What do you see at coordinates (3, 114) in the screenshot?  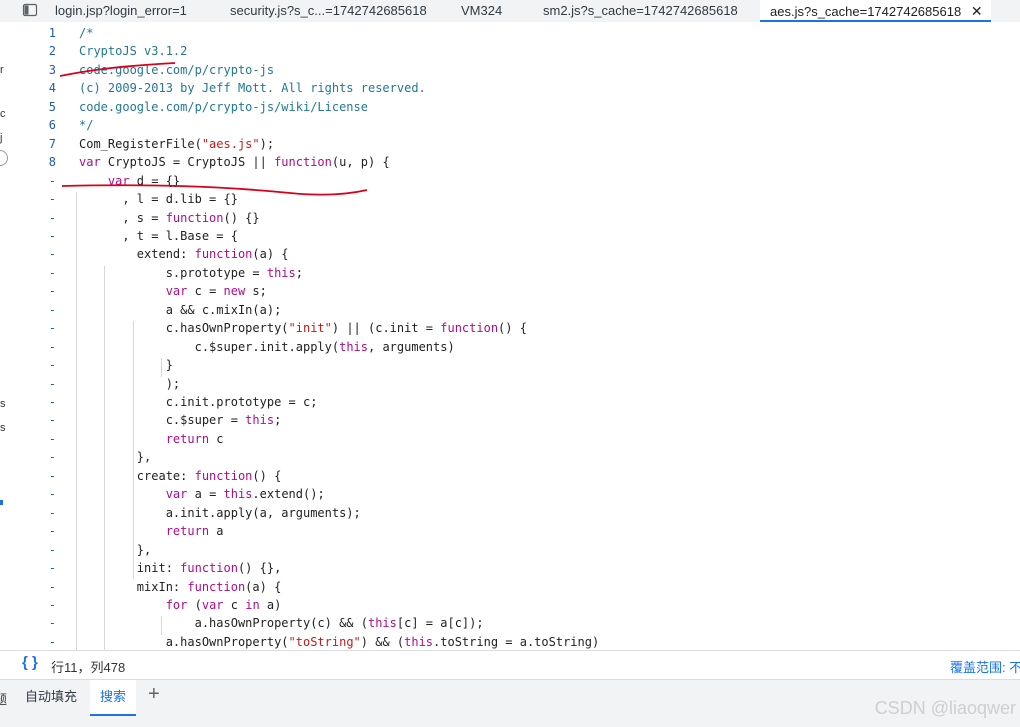 I see `left-strip-text: c` at bounding box center [3, 114].